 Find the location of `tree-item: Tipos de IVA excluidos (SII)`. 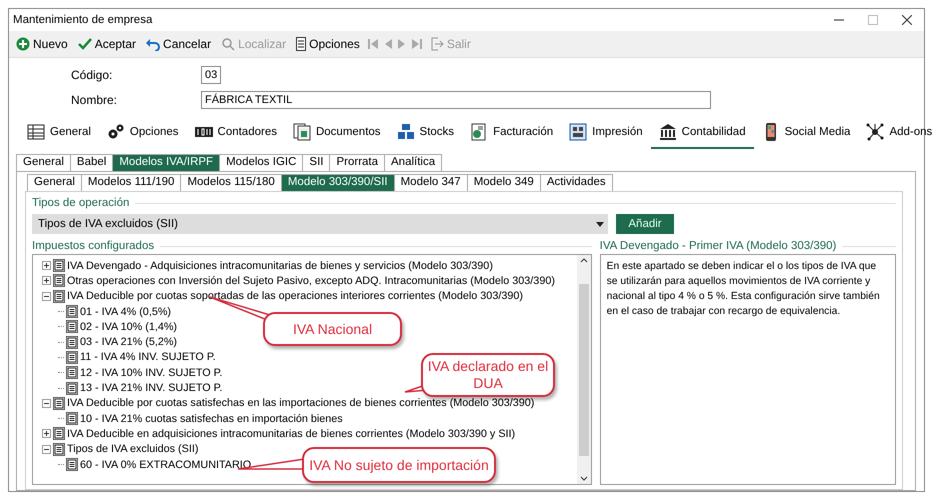

tree-item: Tipos de IVA excluidos (SII) is located at coordinates (132, 449).